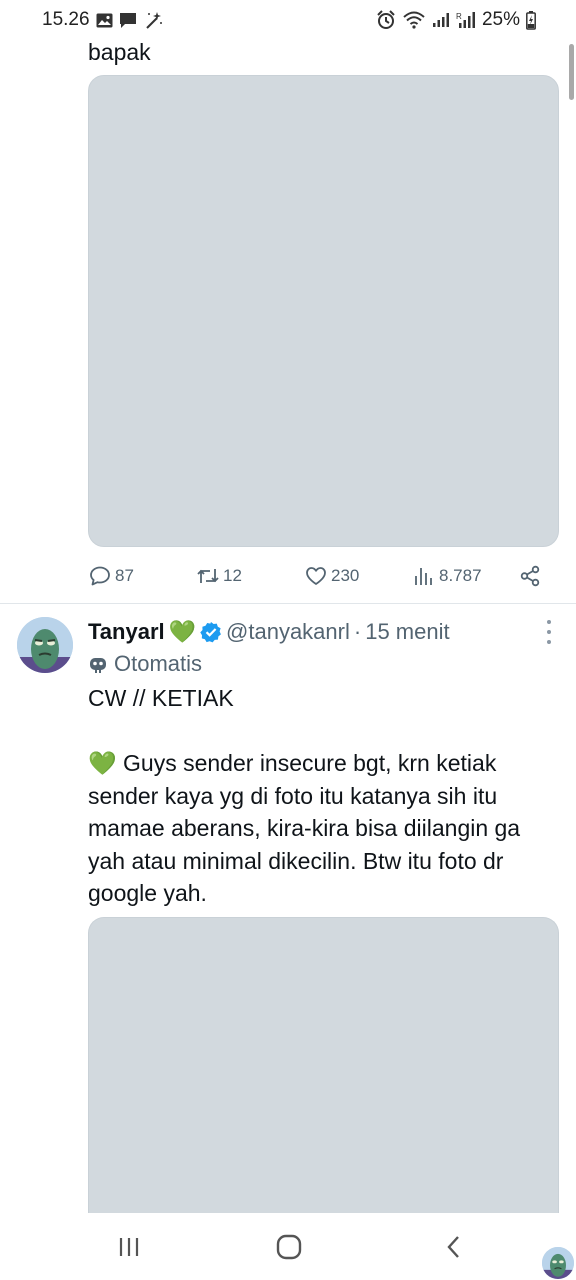 The width and height of the screenshot is (576, 1280). I want to click on signal-icon, so click(441, 20).